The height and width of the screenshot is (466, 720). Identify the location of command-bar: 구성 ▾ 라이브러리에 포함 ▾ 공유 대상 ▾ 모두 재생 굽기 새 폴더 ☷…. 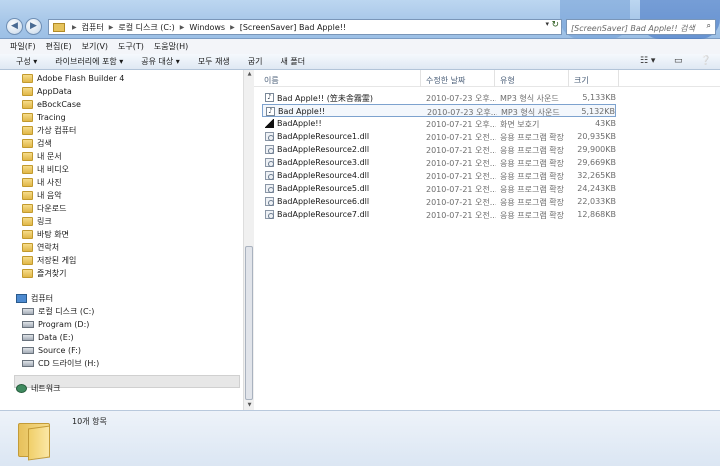
(360, 62).